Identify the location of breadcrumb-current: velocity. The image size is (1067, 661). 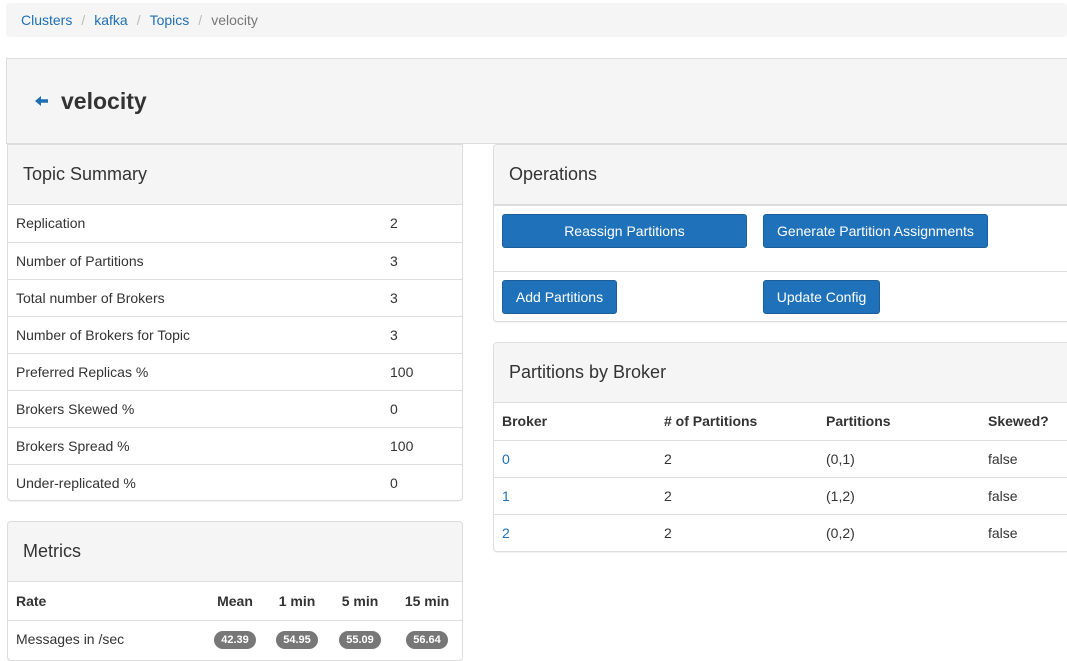
(234, 20).